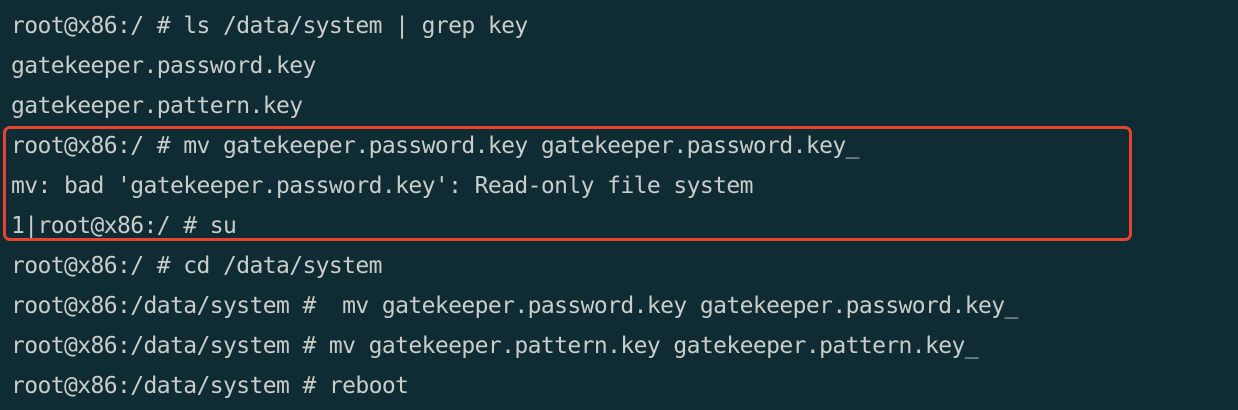 This screenshot has height=410, width=1238. What do you see at coordinates (157, 106) in the screenshot?
I see `terminal-line: gatekeeper.pattern.key` at bounding box center [157, 106].